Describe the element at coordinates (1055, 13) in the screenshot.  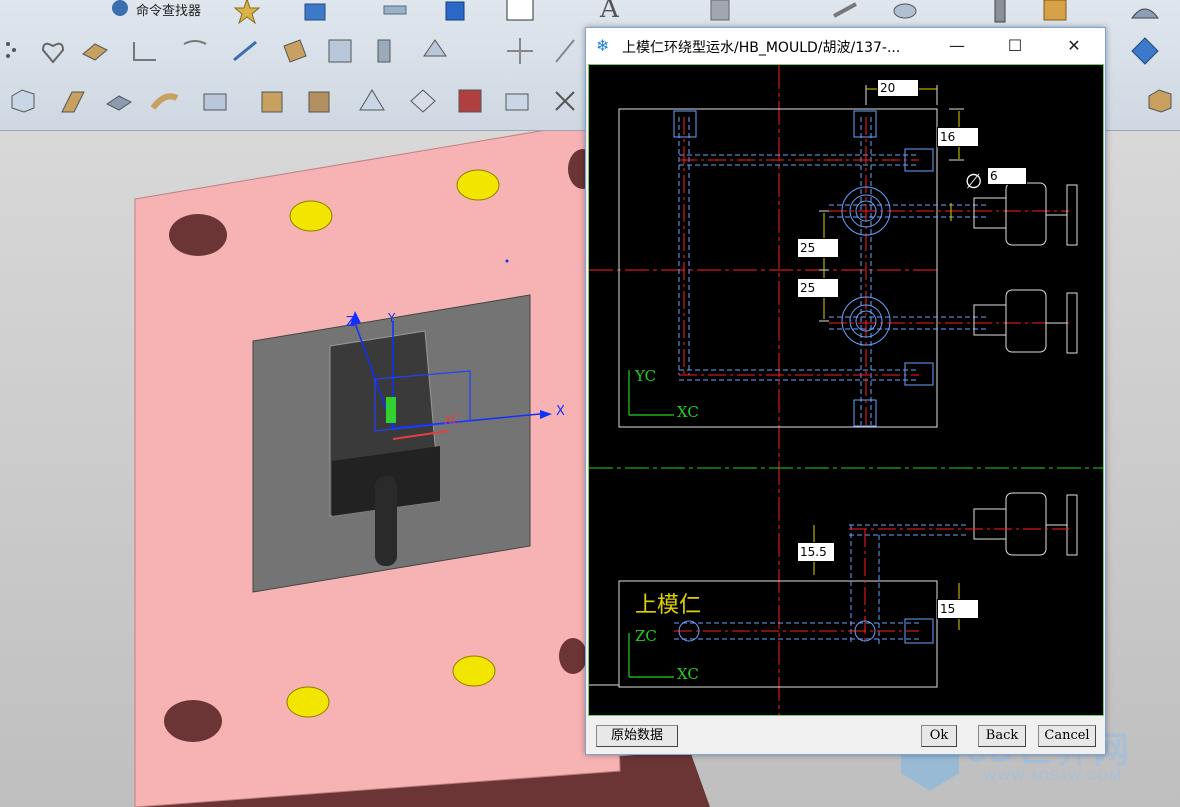
I see `mold-icon` at that location.